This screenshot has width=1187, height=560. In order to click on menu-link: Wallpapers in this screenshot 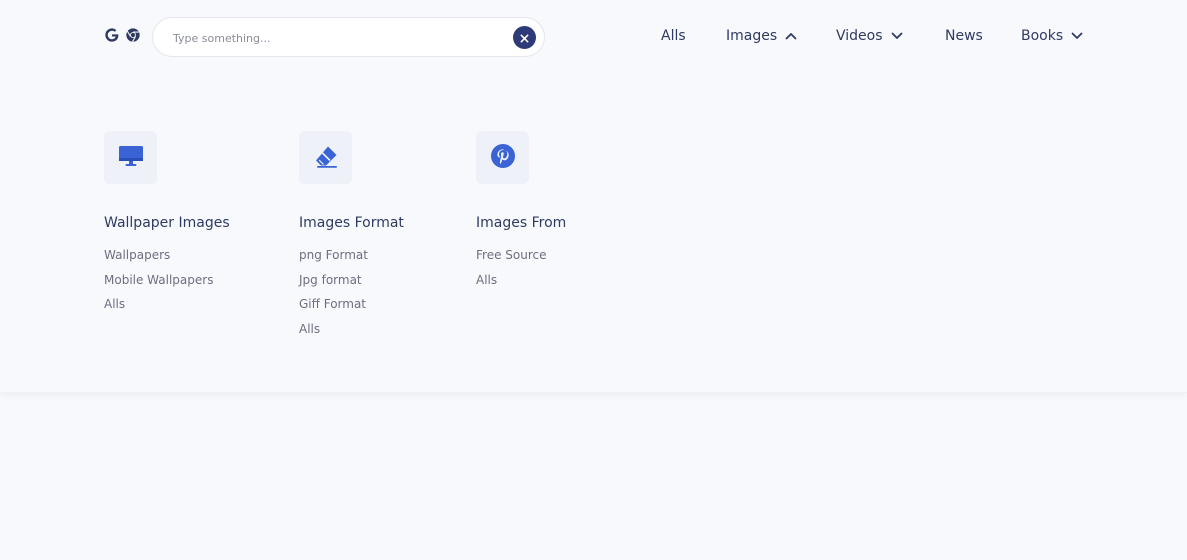, I will do `click(167, 255)`.